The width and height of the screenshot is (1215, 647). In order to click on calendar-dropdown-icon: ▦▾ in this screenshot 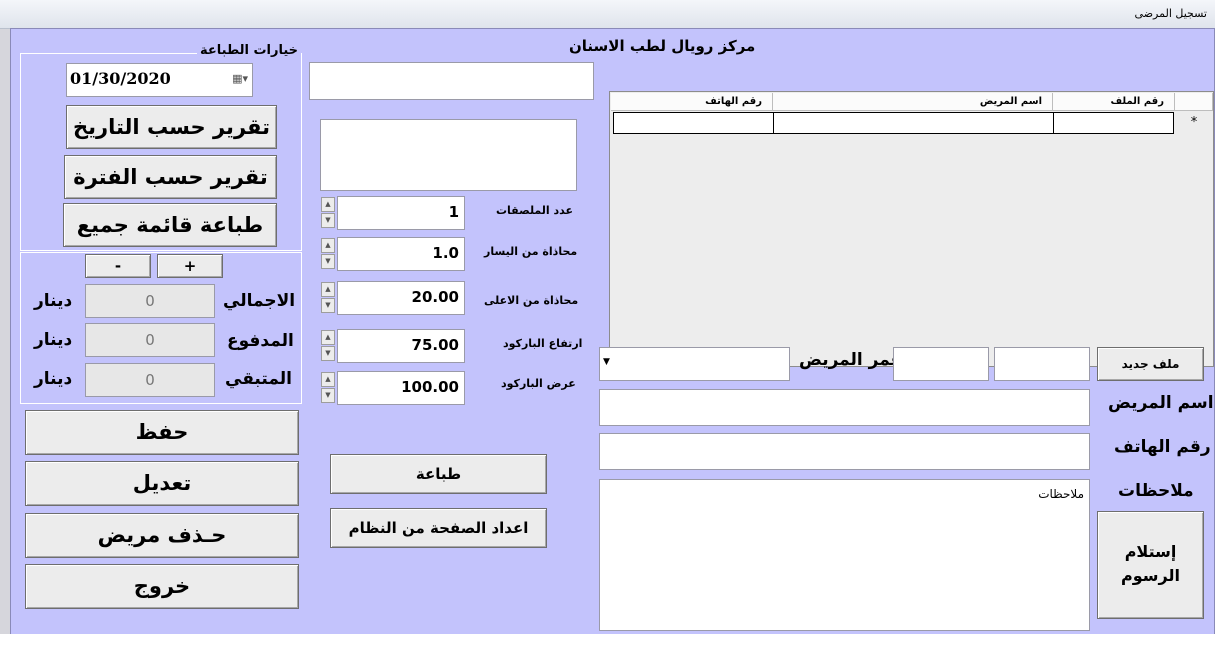, I will do `click(240, 78)`.